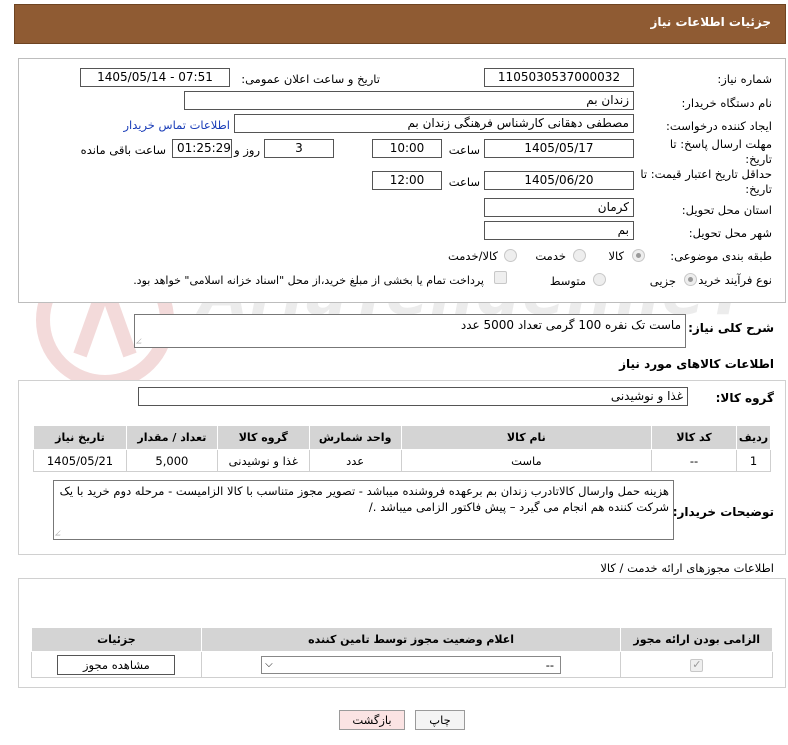 This screenshot has height=745, width=788. I want to click on category-option-goods-service: کالا/خدمت, so click(472, 256).